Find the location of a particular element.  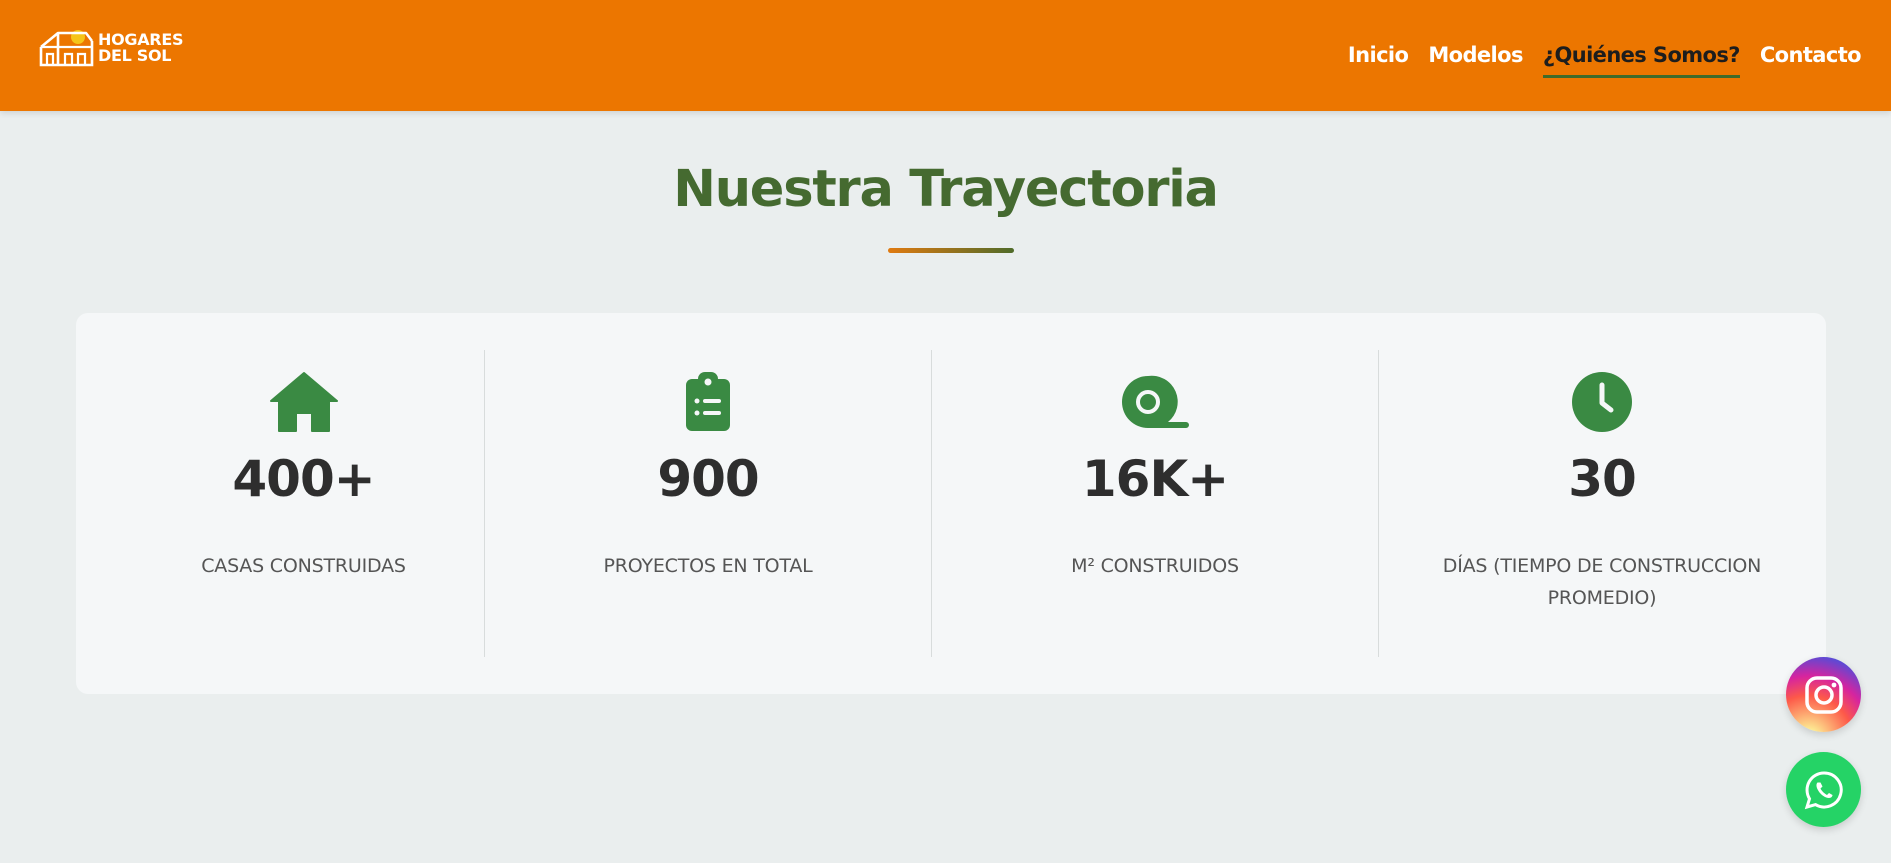

stat-value: 900 is located at coordinates (708, 479).